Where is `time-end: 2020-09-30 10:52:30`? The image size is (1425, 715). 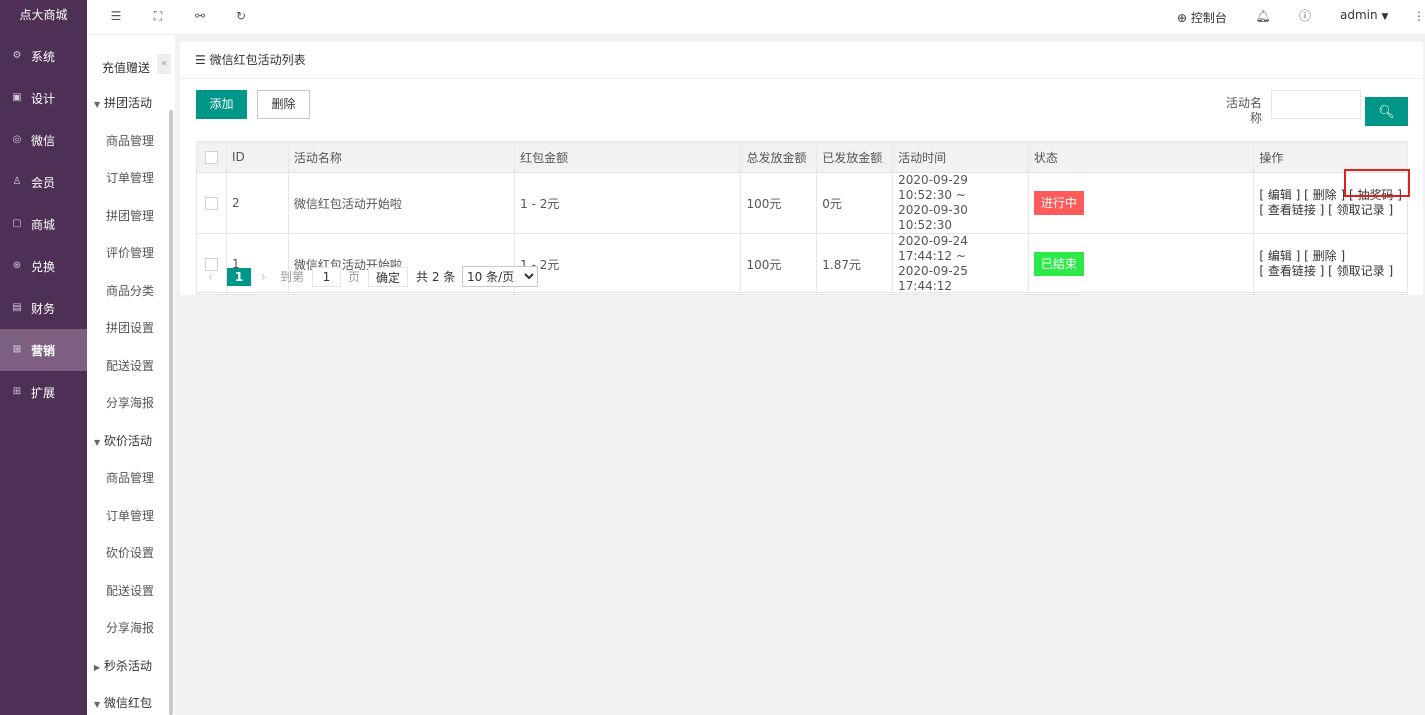
time-end: 2020-09-30 10:52:30 is located at coordinates (933, 217).